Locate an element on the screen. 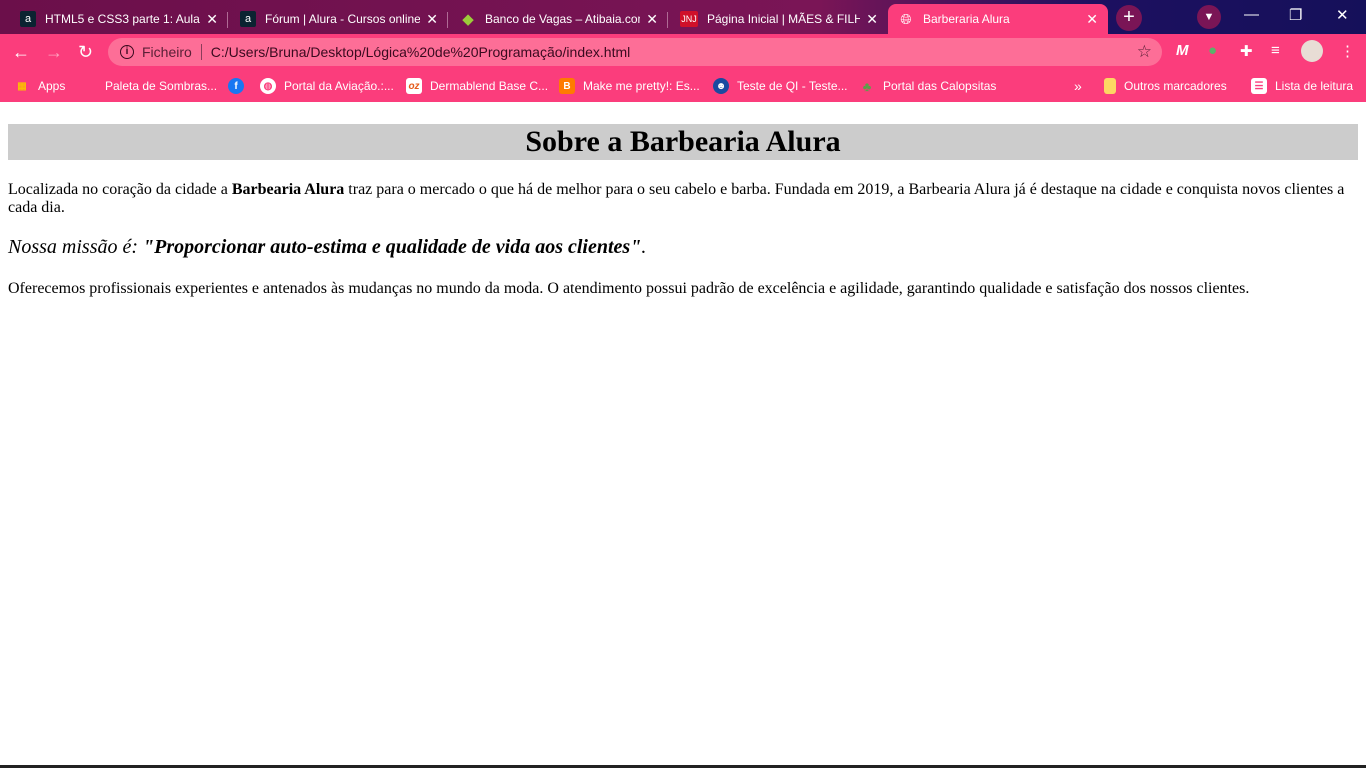 This screenshot has width=1366, height=768. page-title: Sobre a Barbearia Alura is located at coordinates (683, 142).